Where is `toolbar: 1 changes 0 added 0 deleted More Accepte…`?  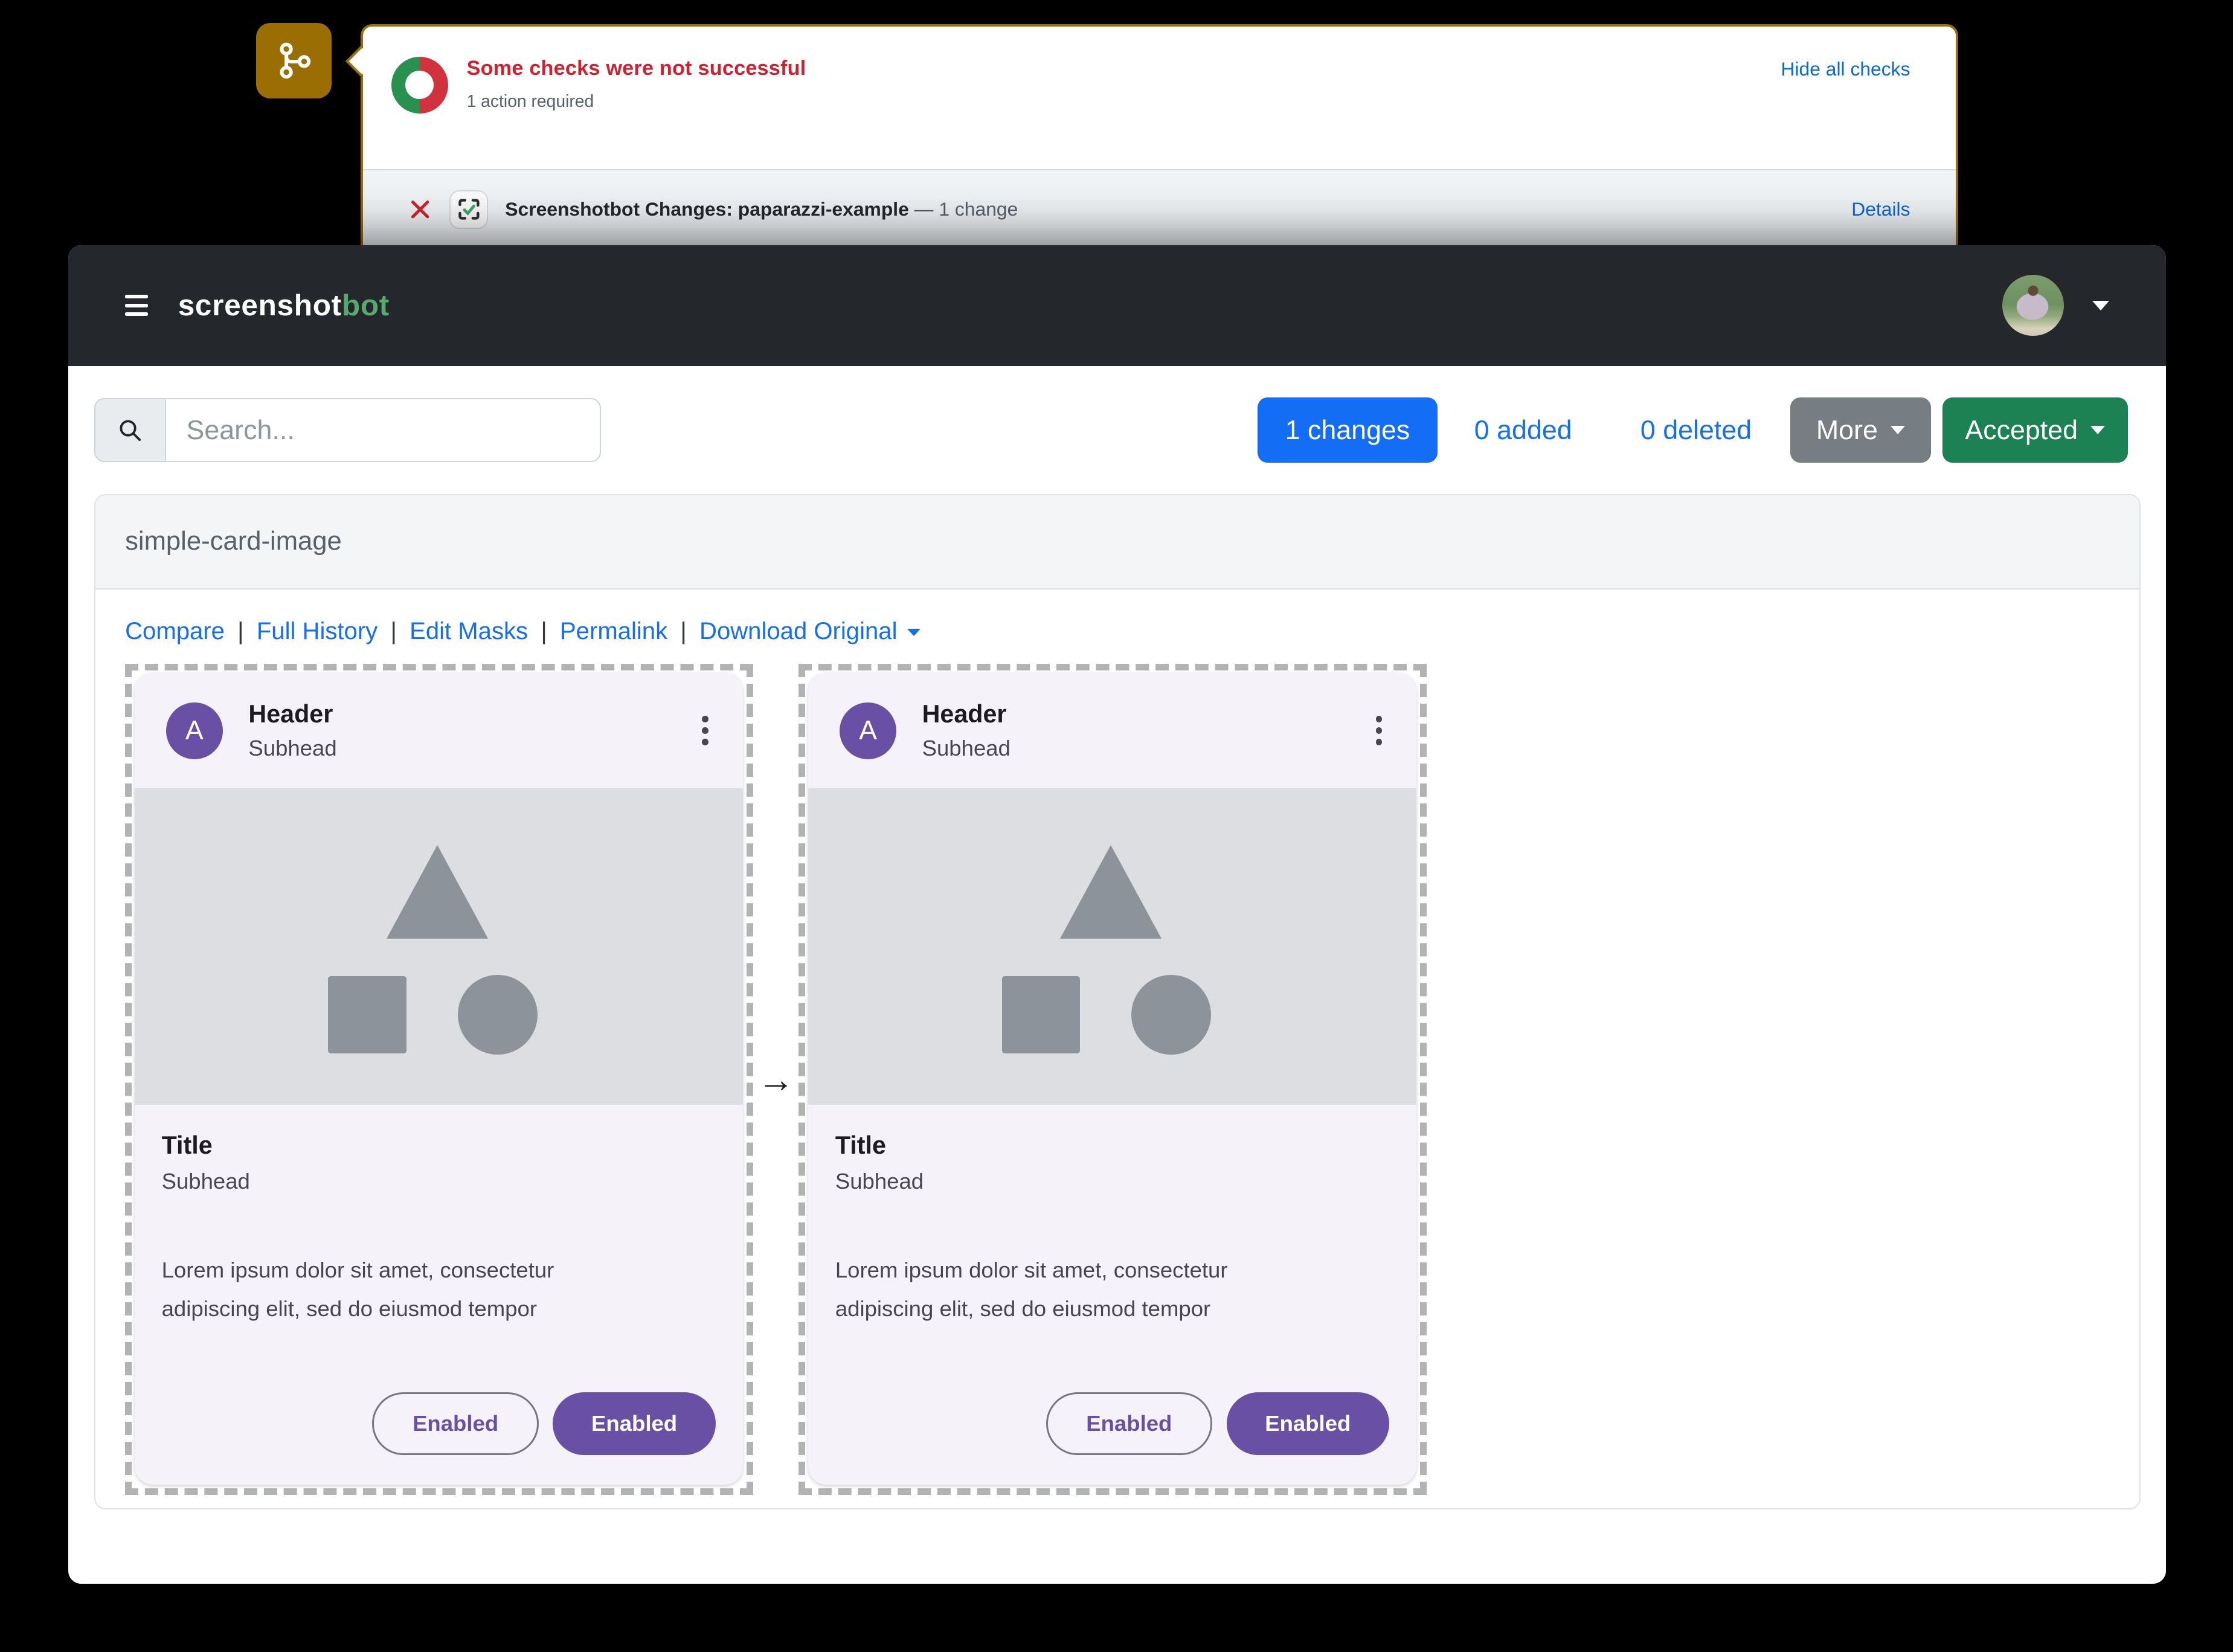
toolbar: 1 changes 0 added 0 deleted More Accepte… is located at coordinates (1117, 430).